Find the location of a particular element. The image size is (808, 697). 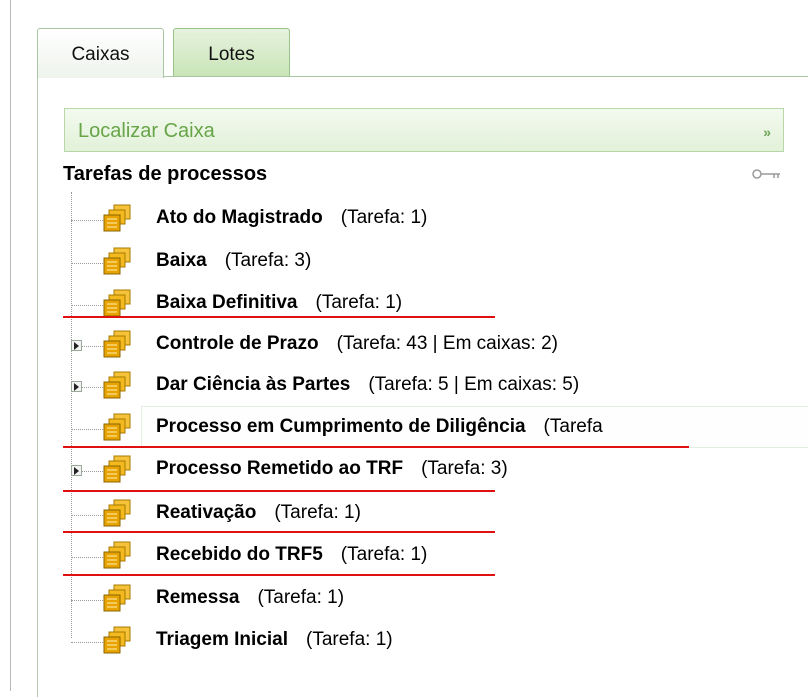

key-icon is located at coordinates (767, 174).